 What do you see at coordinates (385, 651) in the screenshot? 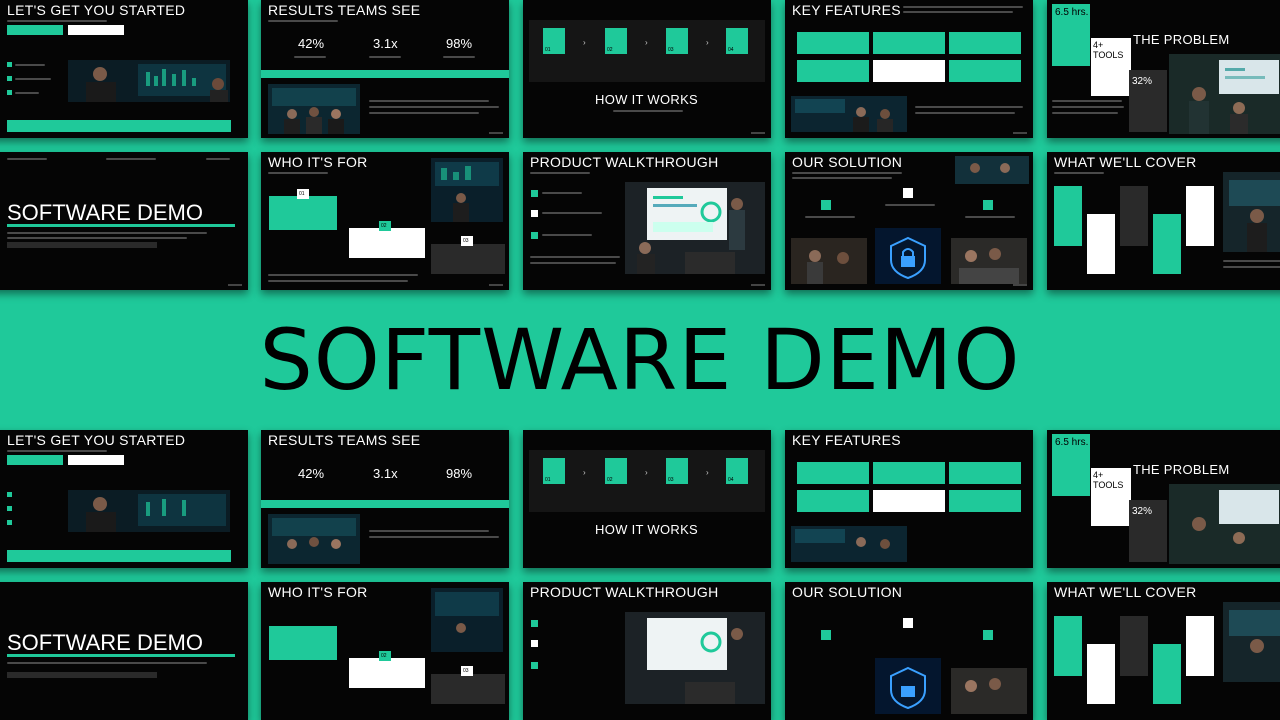
I see `slide-who: WHO IT'S FOR 02 03` at bounding box center [385, 651].